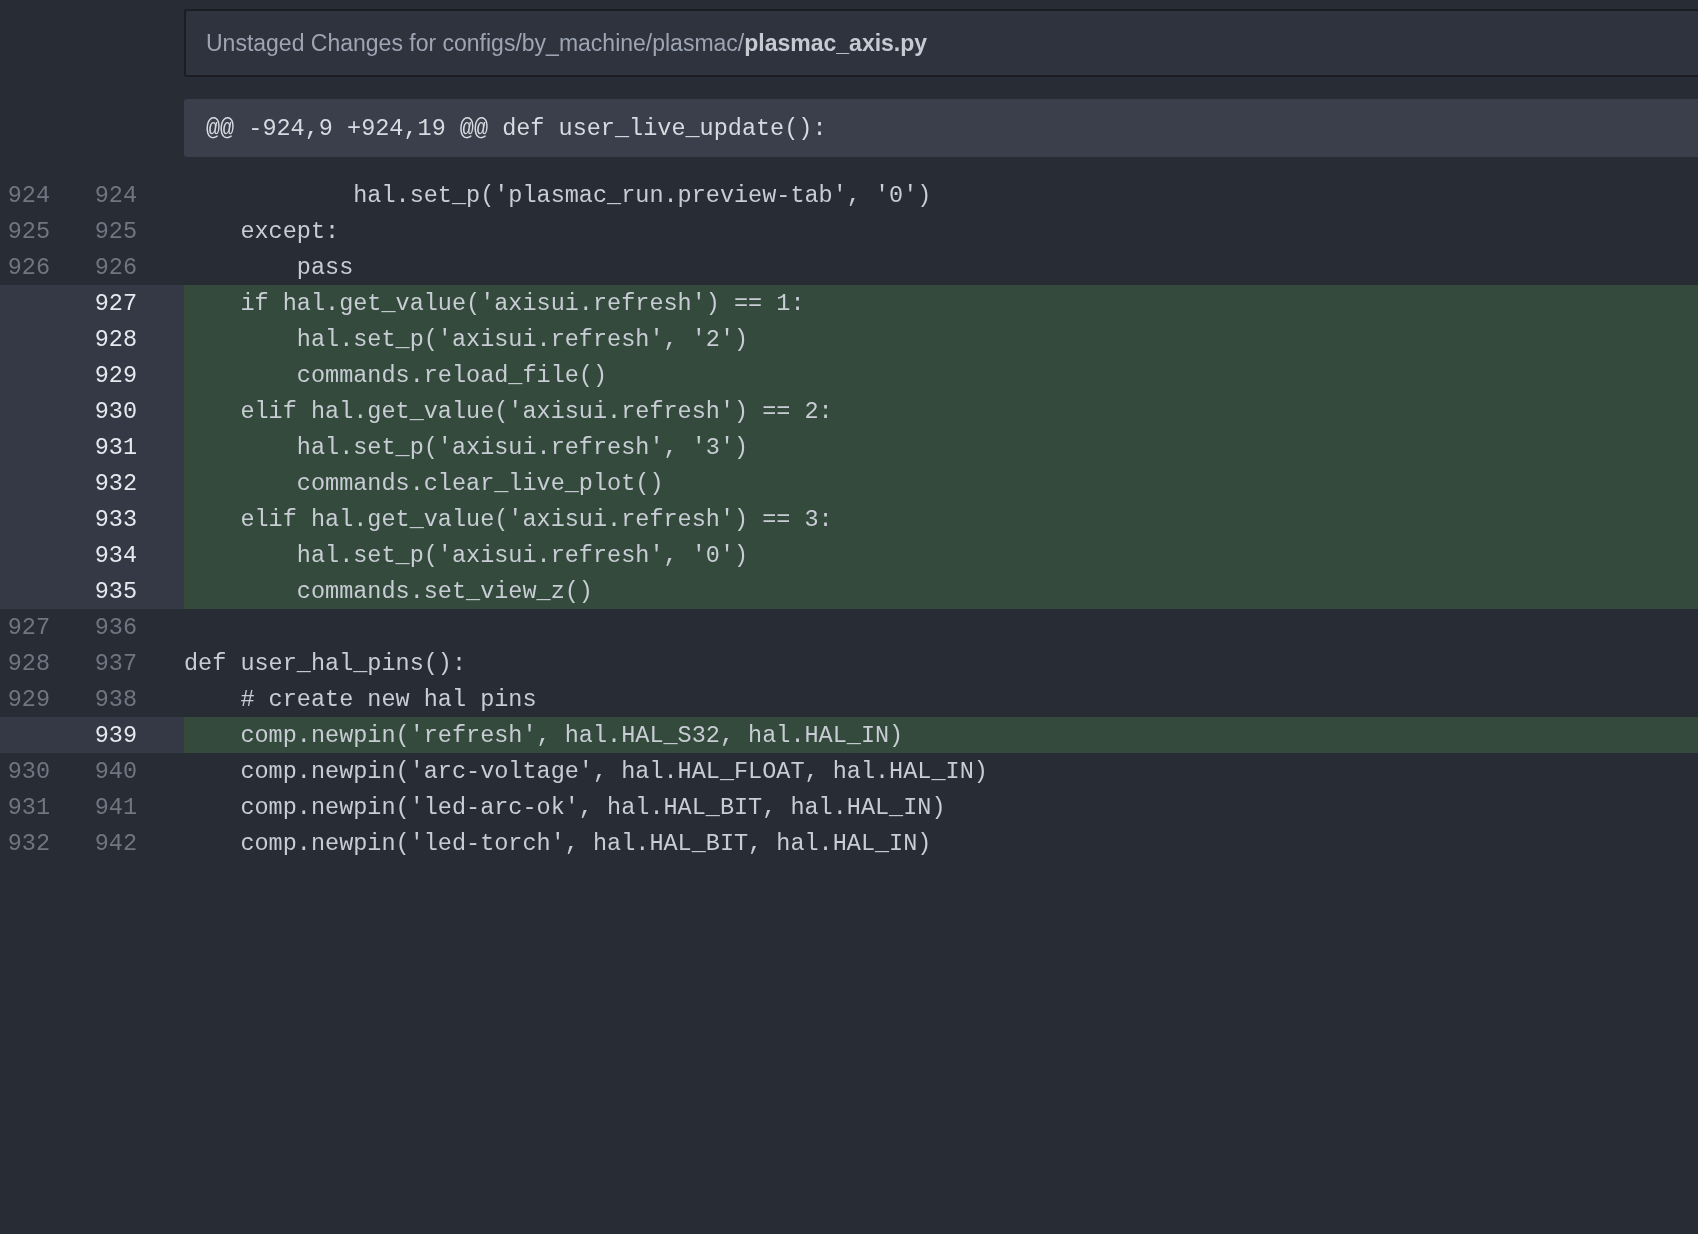 The image size is (1698, 1234). I want to click on code-line: hal.set_p('axisui.refresh', '0'), so click(522, 555).